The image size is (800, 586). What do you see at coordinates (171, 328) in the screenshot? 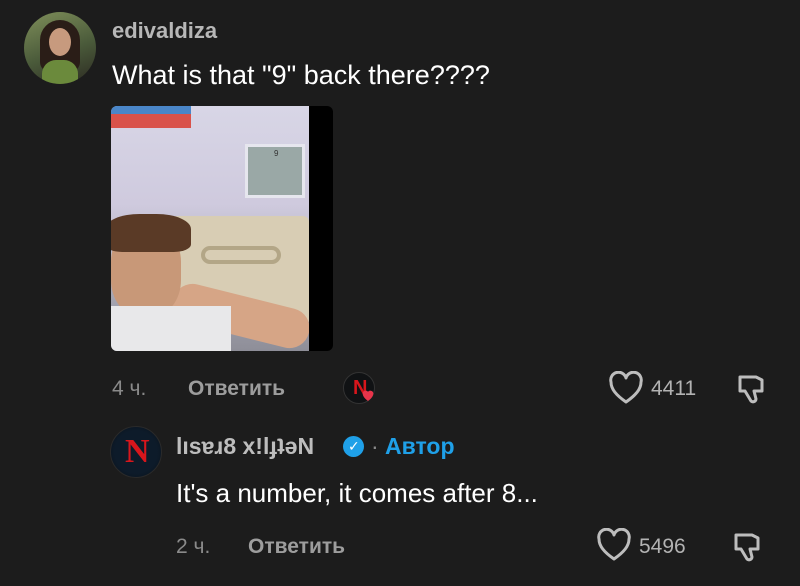
I see `photo-shirt` at bounding box center [171, 328].